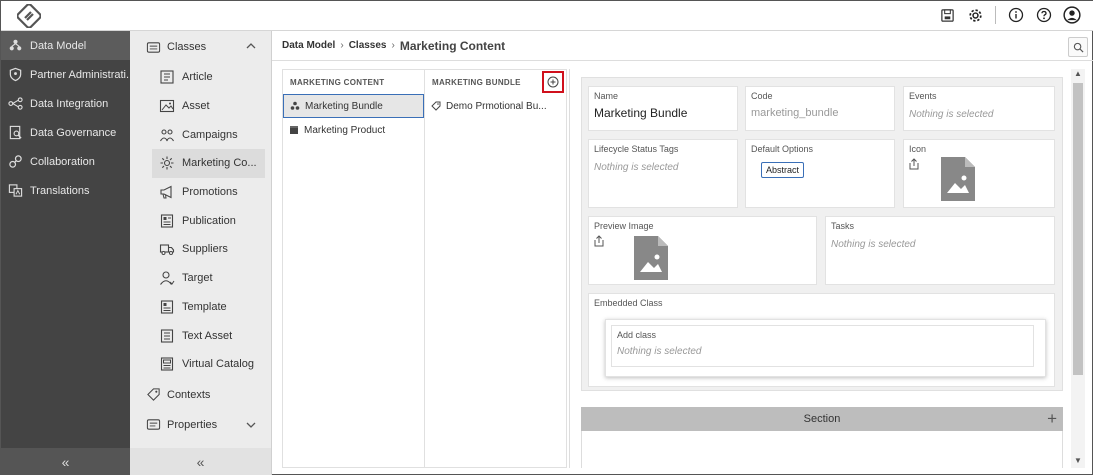  I want to click on list-item-marketing-product: Marketing Product, so click(353, 130).